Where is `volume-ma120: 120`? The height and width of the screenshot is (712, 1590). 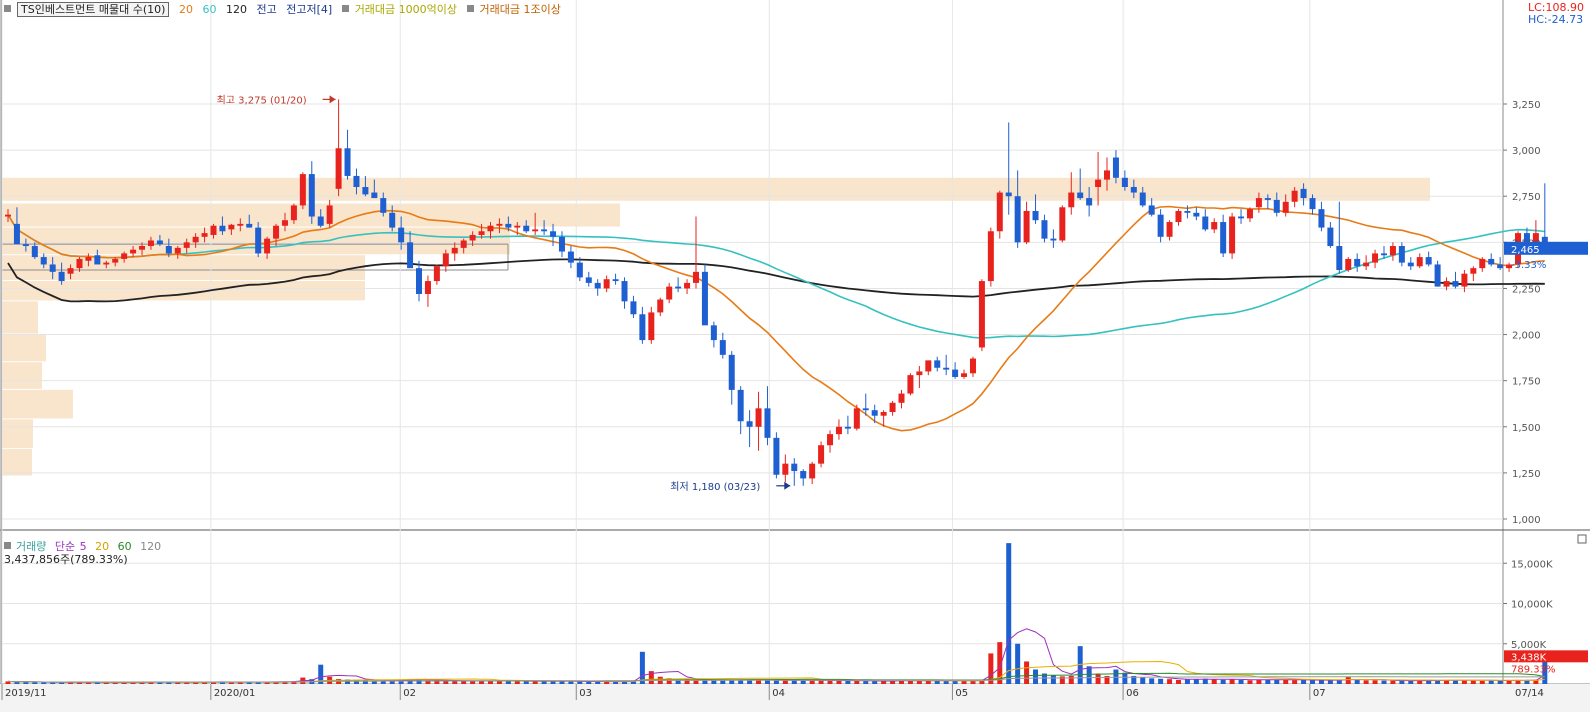
volume-ma120: 120 is located at coordinates (150, 546).